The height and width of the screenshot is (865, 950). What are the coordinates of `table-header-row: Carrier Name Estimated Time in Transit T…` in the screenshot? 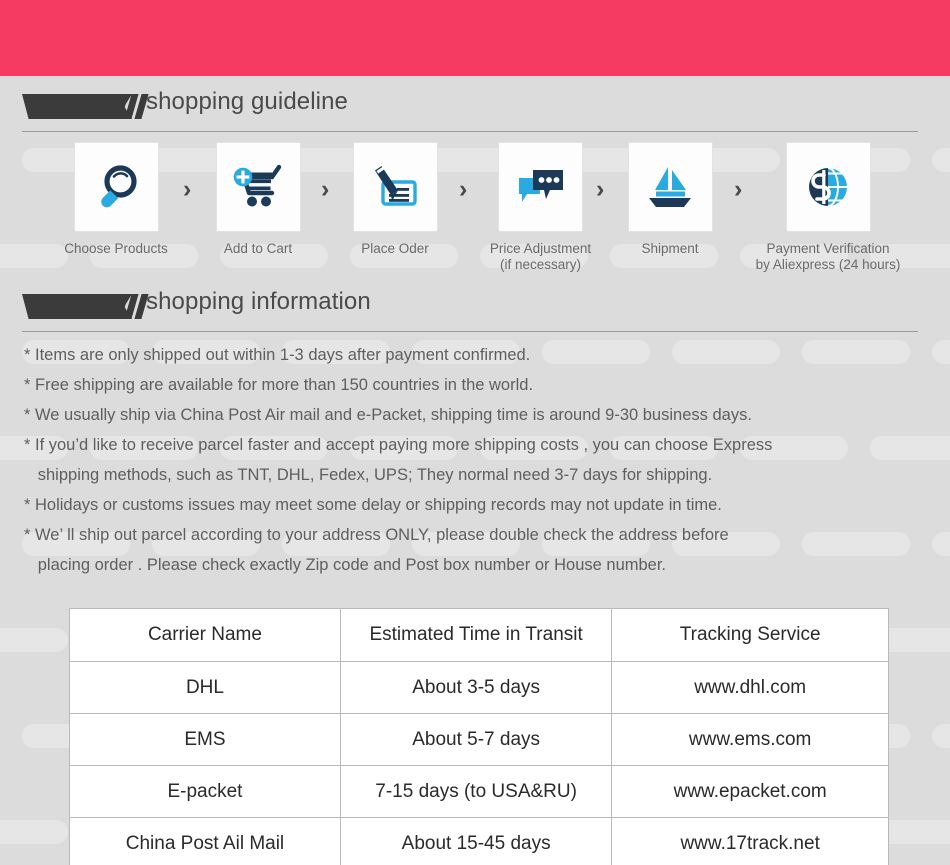 It's located at (479, 635).